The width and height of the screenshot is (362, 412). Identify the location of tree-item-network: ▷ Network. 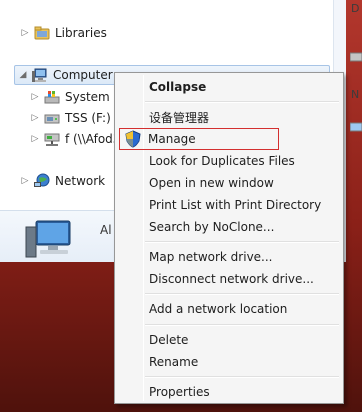
(62, 181).